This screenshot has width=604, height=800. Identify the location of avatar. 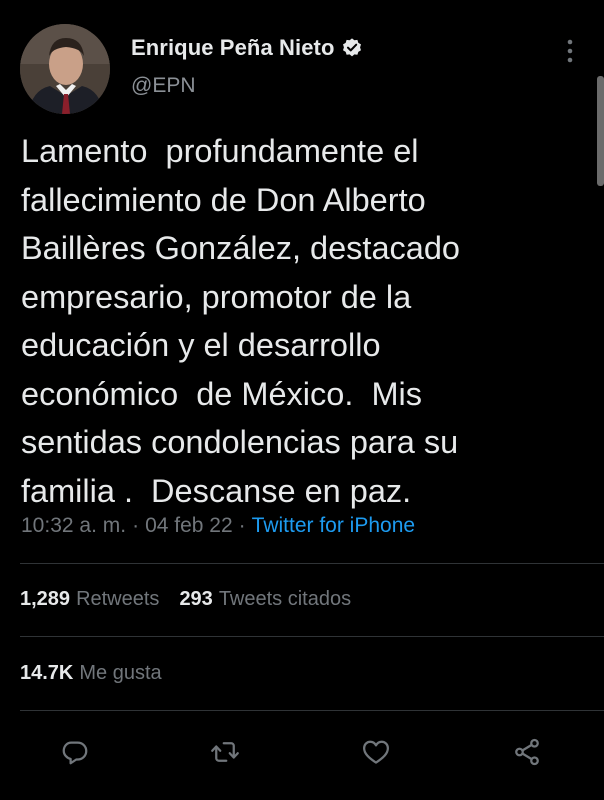
(65, 69).